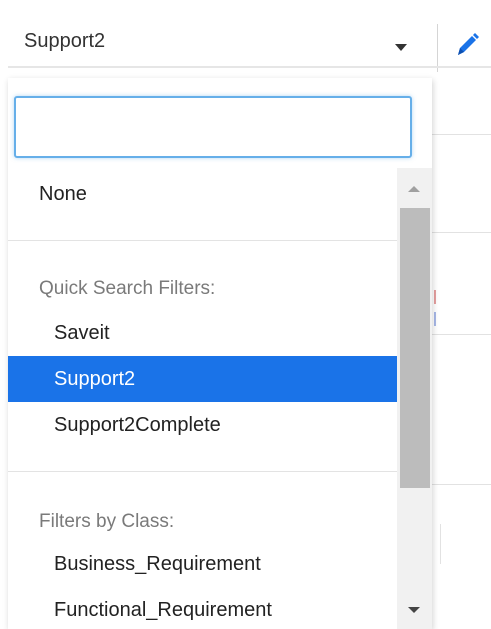 This screenshot has width=491, height=629. I want to click on edit-filter-button, so click(466, 45).